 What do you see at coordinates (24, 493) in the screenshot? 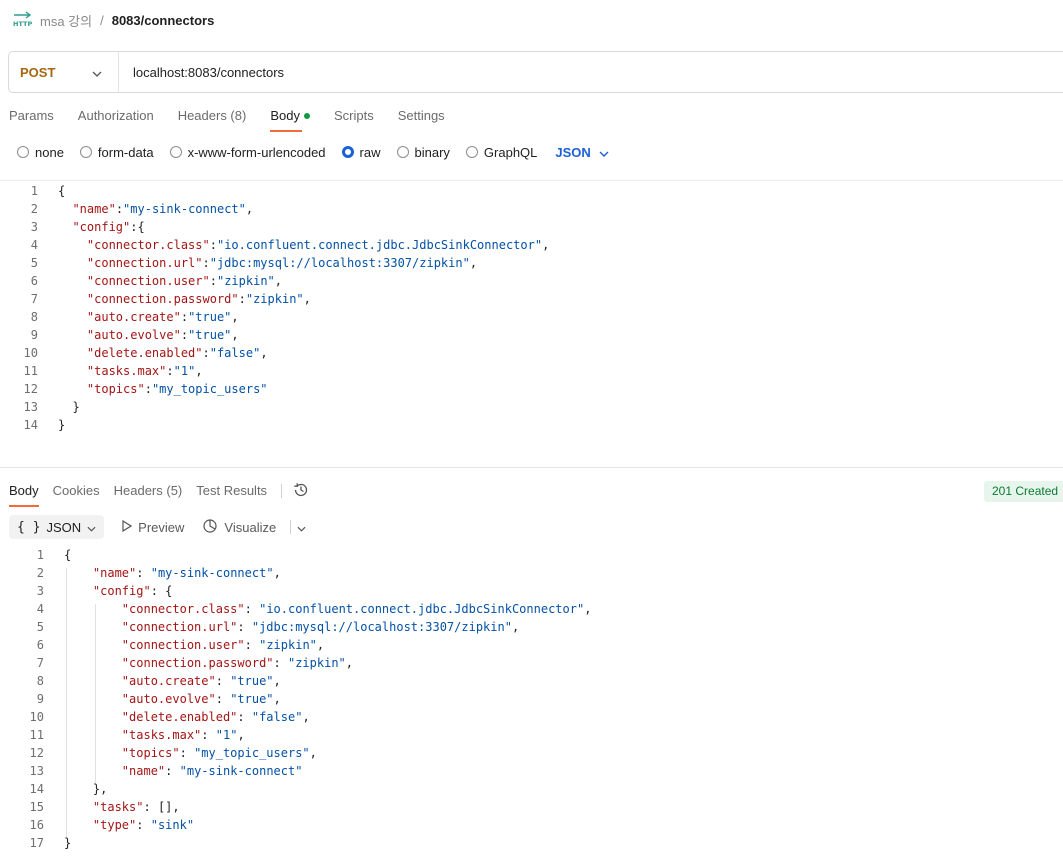
I see `response-tab-body: Body` at bounding box center [24, 493].